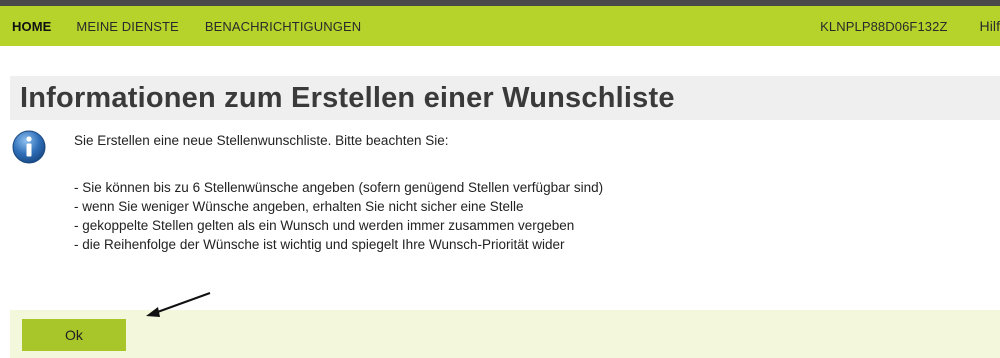 Image resolution: width=1000 pixels, height=358 pixels. I want to click on info-icon, so click(29, 147).